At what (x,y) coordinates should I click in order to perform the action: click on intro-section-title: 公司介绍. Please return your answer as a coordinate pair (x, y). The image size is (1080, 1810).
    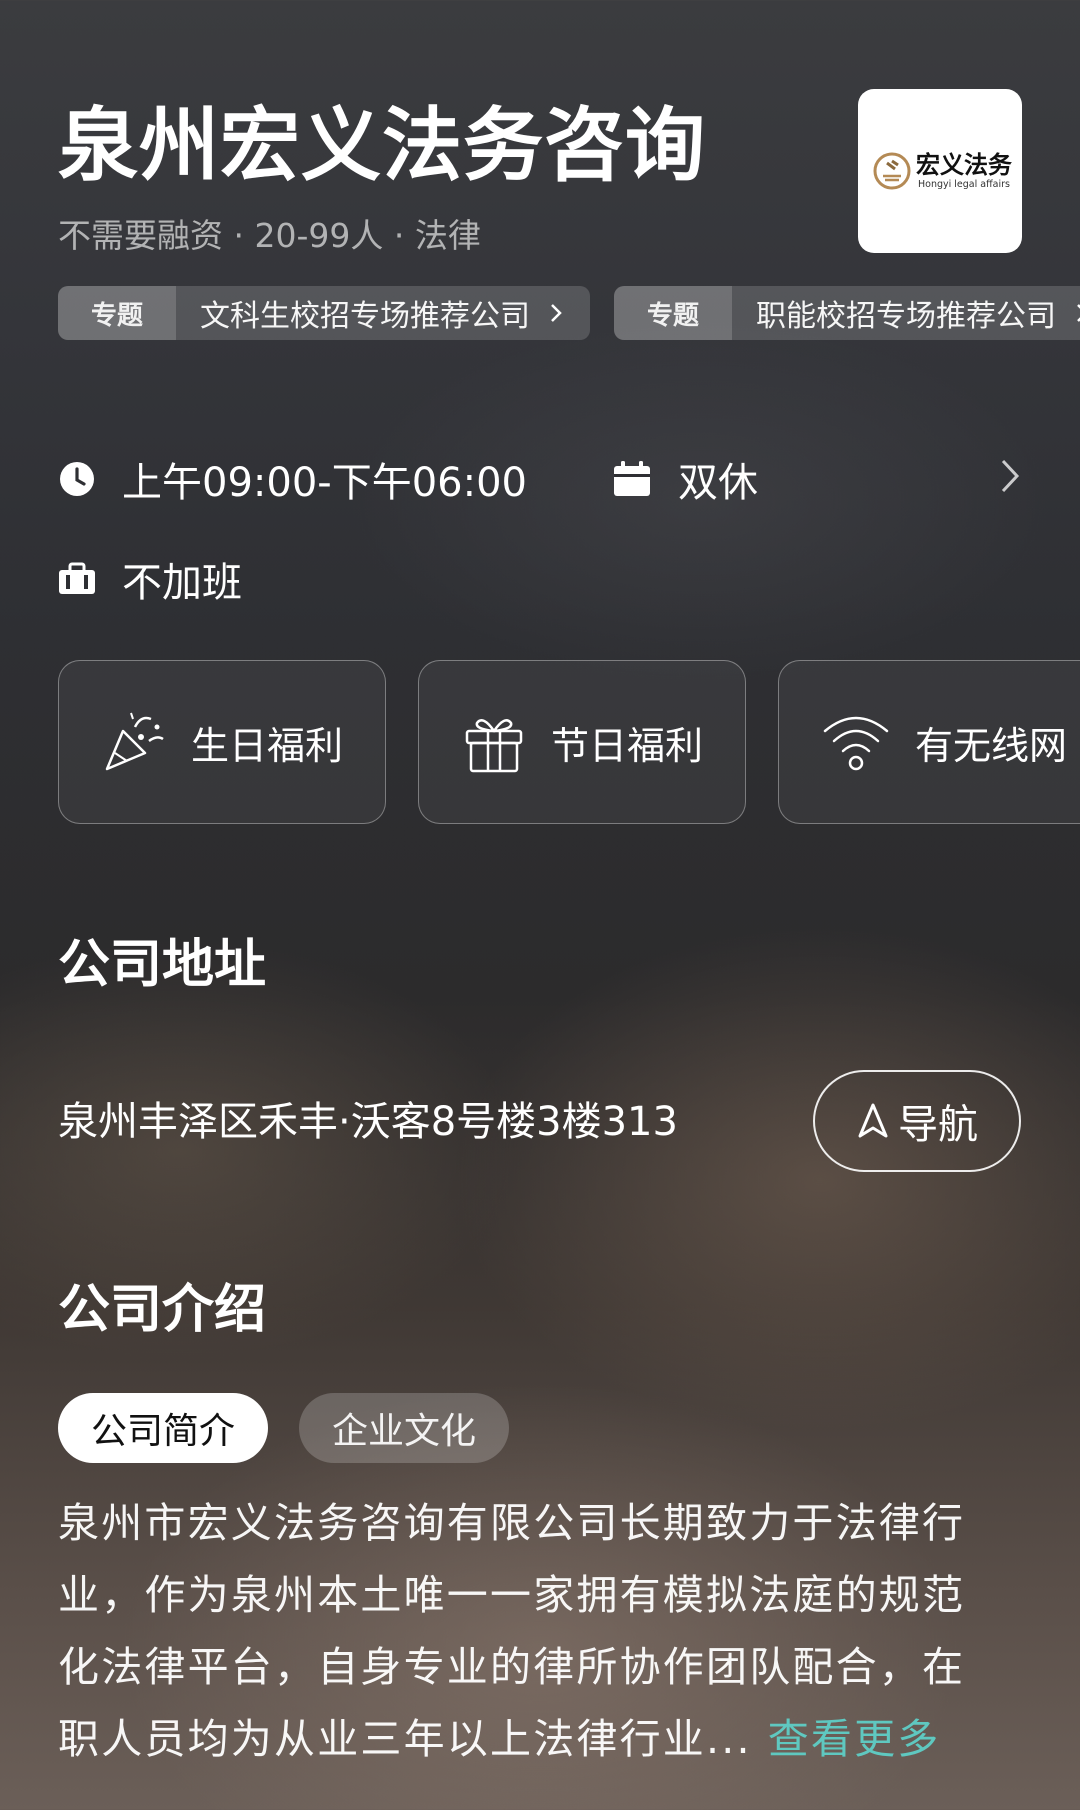
    Looking at the image, I should click on (162, 1310).